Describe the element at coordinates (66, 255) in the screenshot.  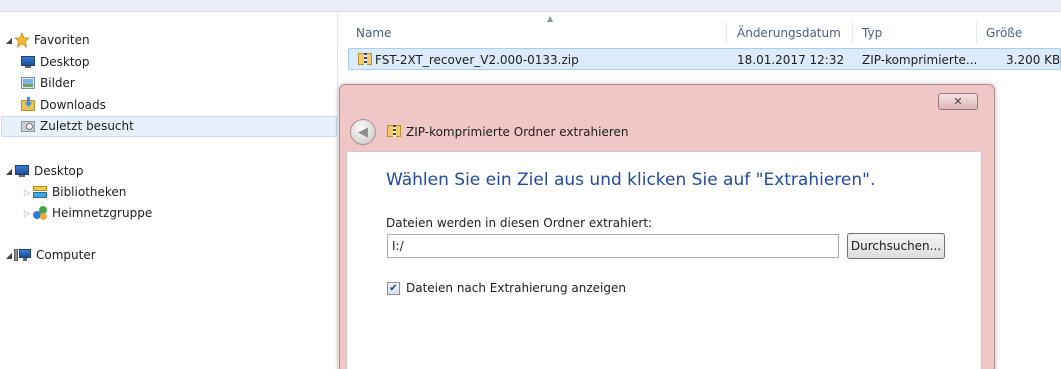
I see `nav-item-label: Computer` at that location.